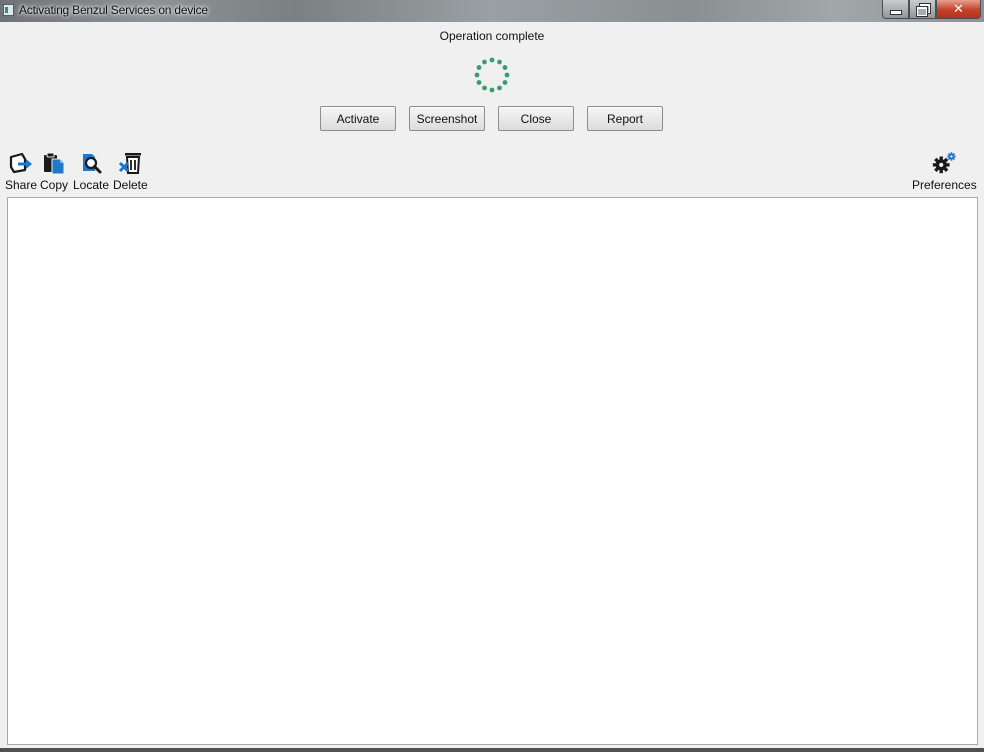  What do you see at coordinates (91, 163) in the screenshot?
I see `locate-icon` at bounding box center [91, 163].